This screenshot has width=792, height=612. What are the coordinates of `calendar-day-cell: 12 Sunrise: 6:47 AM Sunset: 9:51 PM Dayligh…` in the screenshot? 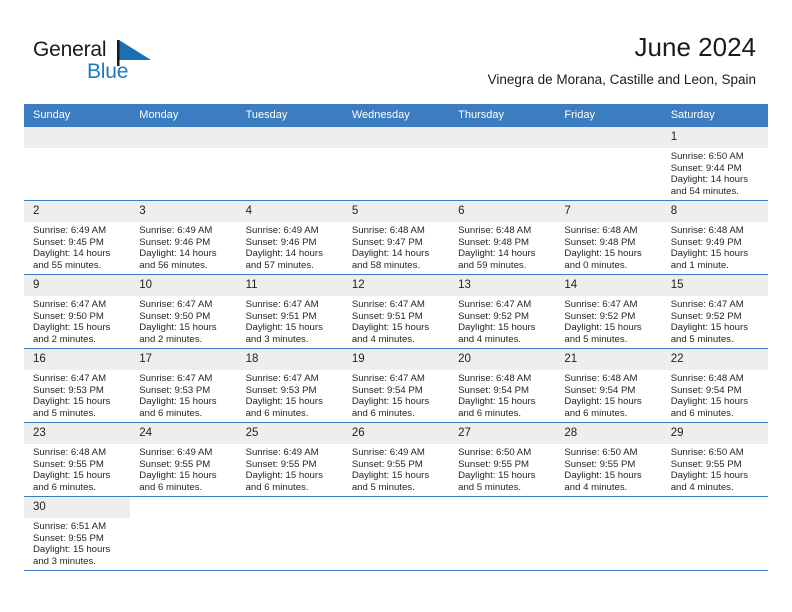 It's located at (396, 311).